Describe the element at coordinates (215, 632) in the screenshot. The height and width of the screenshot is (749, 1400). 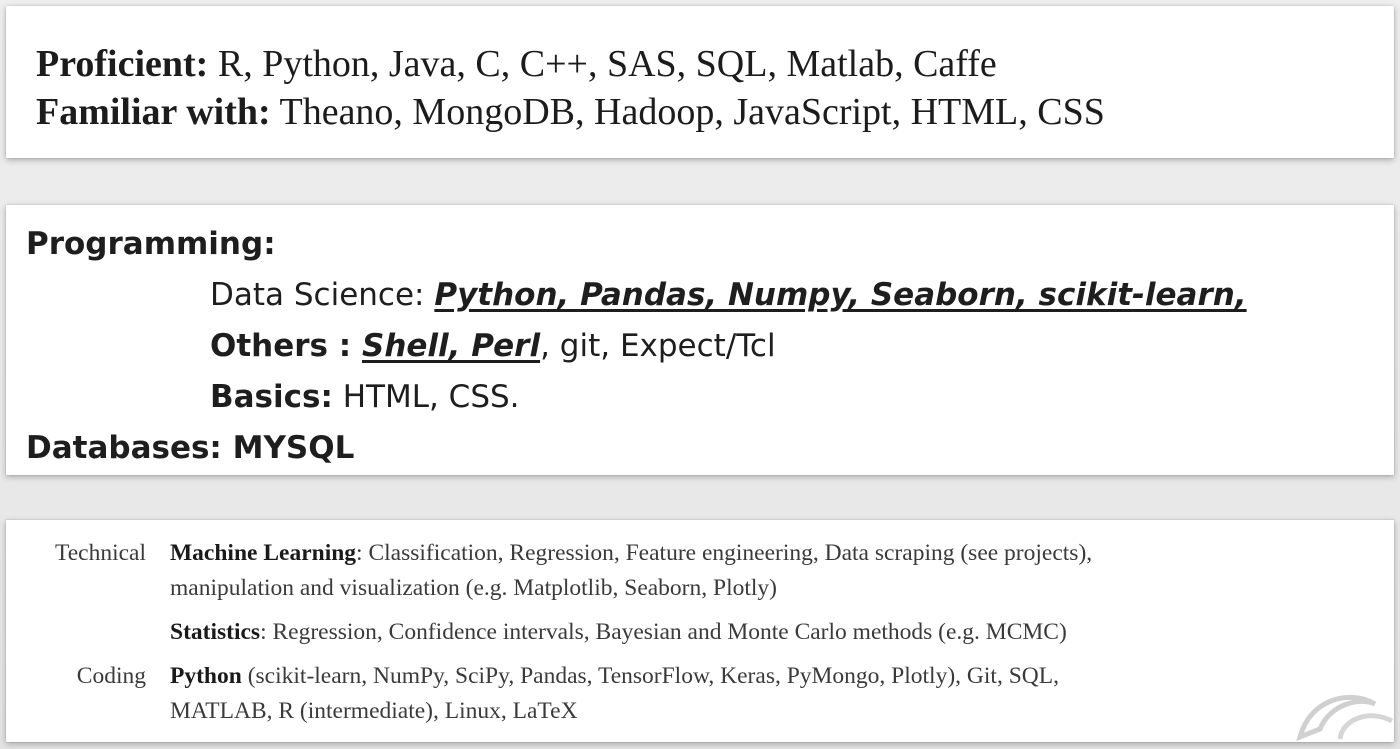
I see `stats-label: Statistics` at that location.